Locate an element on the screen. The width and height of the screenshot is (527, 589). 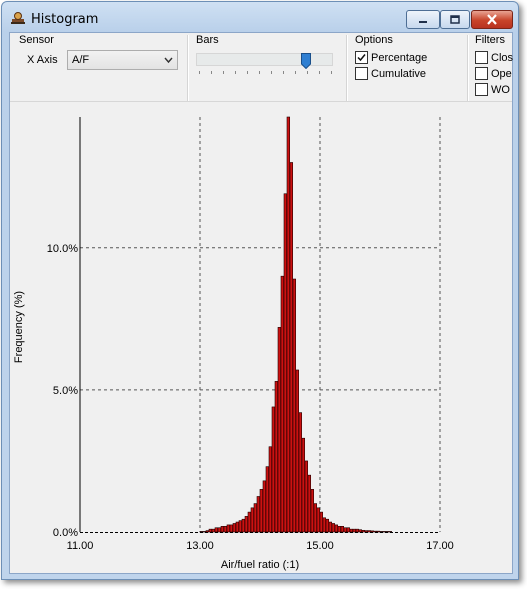
open-loop-checkbox is located at coordinates (481, 73).